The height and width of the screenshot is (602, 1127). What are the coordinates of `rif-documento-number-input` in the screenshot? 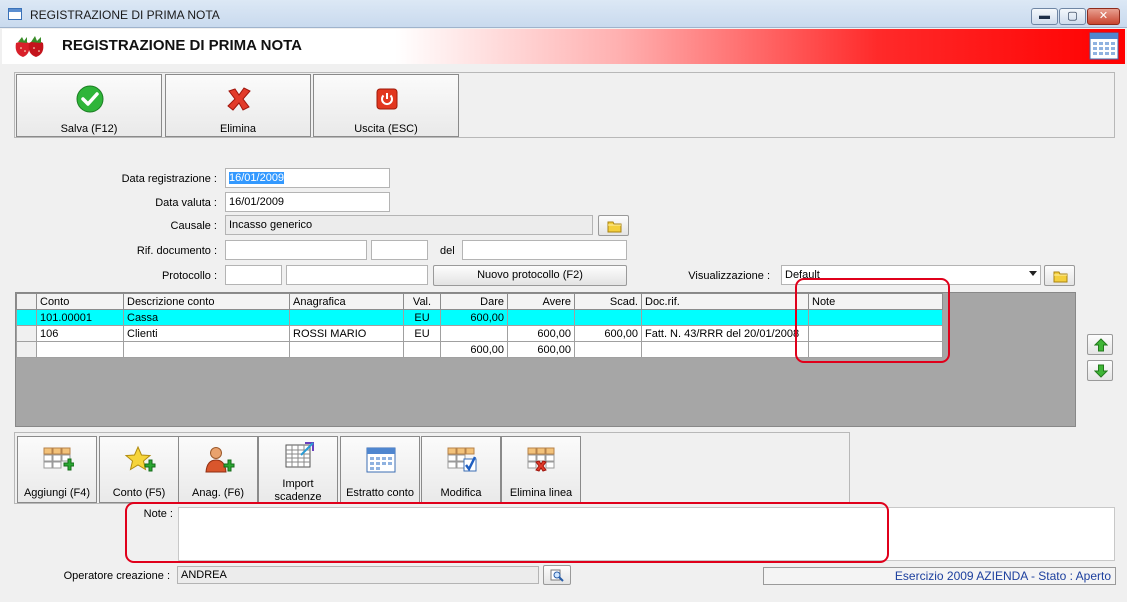 It's located at (296, 250).